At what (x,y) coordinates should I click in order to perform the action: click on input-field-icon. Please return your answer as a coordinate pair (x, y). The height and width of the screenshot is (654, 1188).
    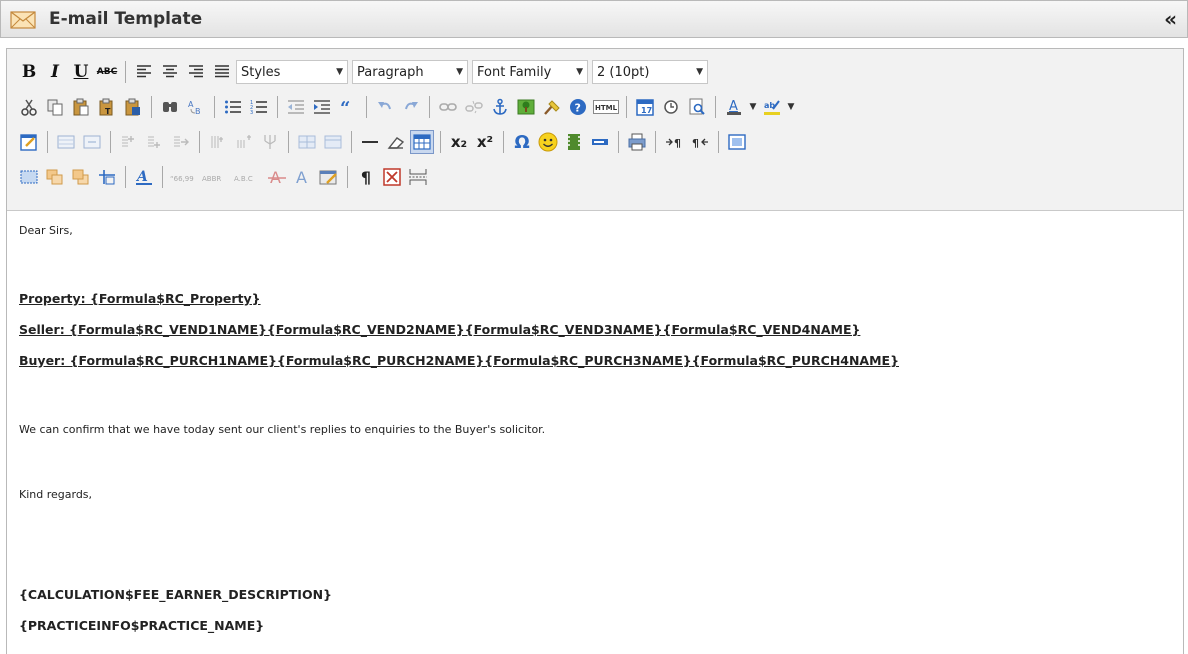
    Looking at the image, I should click on (600, 142).